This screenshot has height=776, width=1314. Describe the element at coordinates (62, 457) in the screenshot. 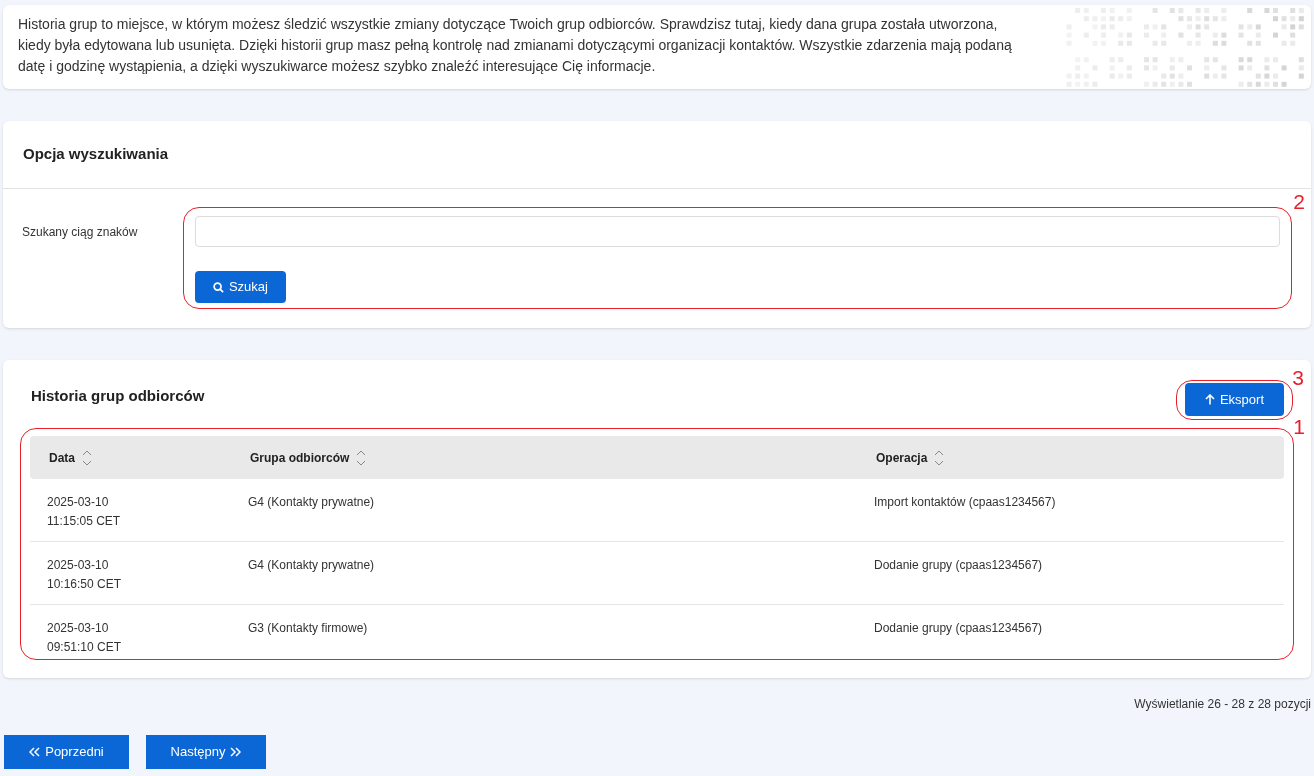

I see `column-header: Data` at that location.